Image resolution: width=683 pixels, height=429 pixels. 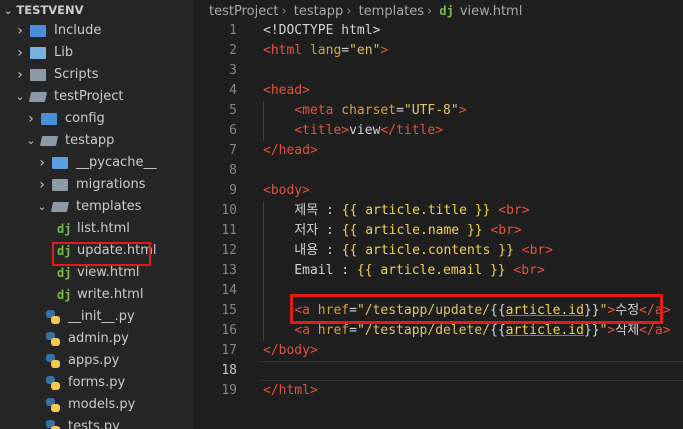 What do you see at coordinates (96, 383) in the screenshot?
I see `tree-item-forms-py: forms.py` at bounding box center [96, 383].